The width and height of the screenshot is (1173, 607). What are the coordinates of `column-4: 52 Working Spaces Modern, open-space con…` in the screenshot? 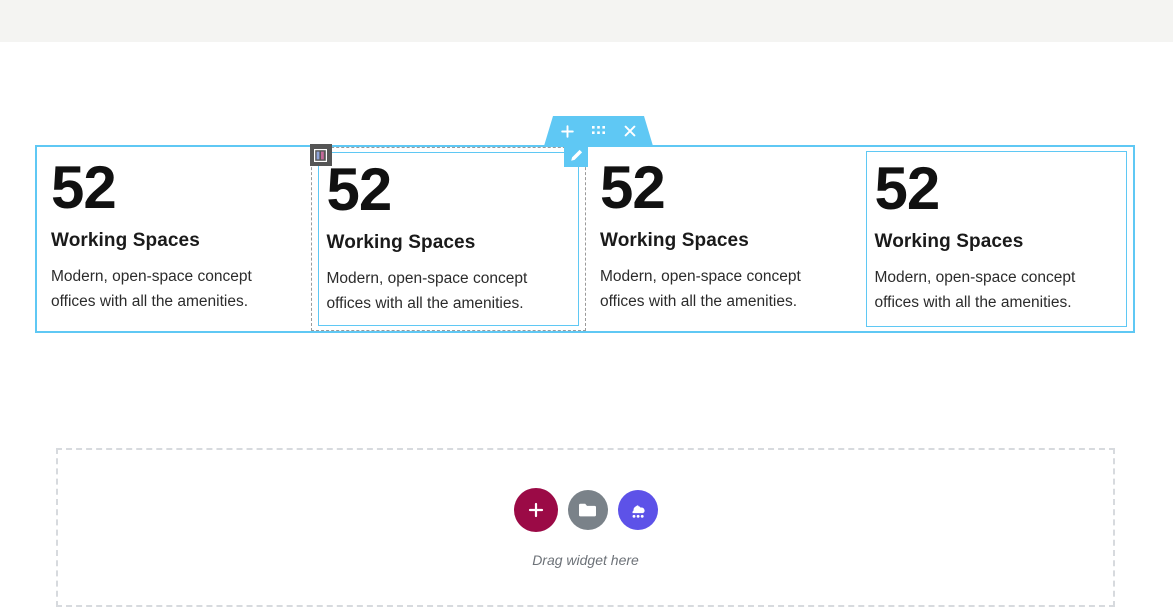 It's located at (997, 239).